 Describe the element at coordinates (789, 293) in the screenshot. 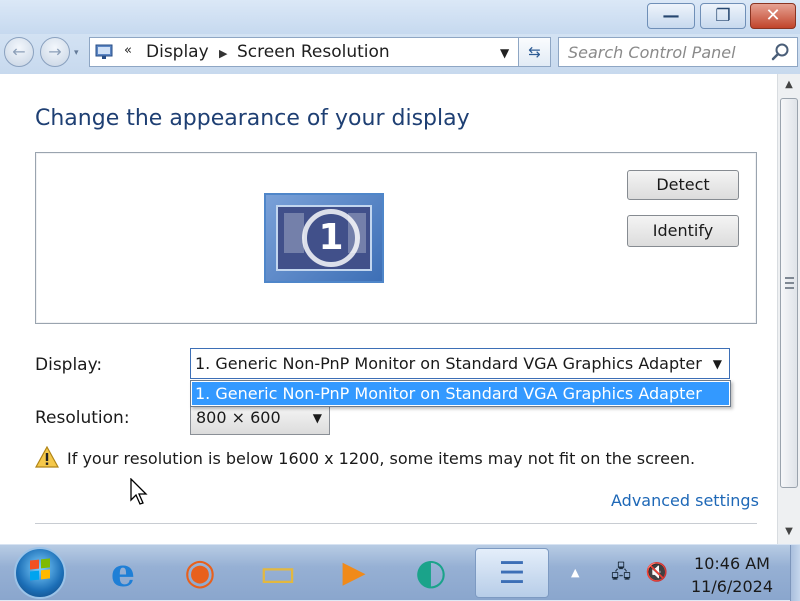

I see `scroll-thumb` at that location.